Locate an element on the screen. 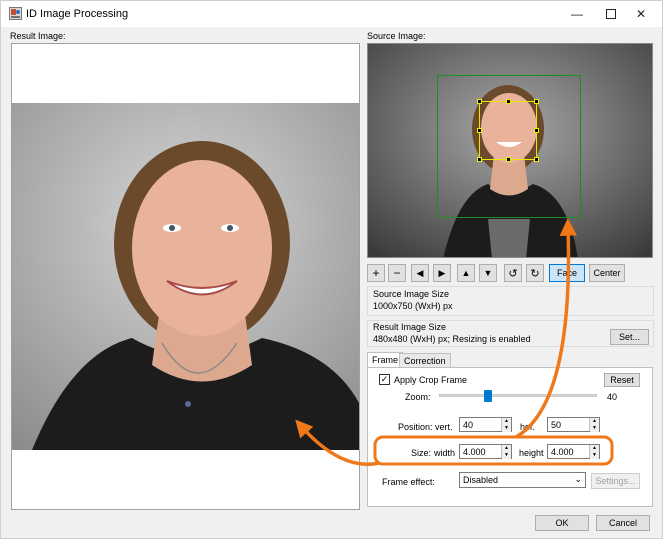  zoom-slider-thumb is located at coordinates (488, 396).